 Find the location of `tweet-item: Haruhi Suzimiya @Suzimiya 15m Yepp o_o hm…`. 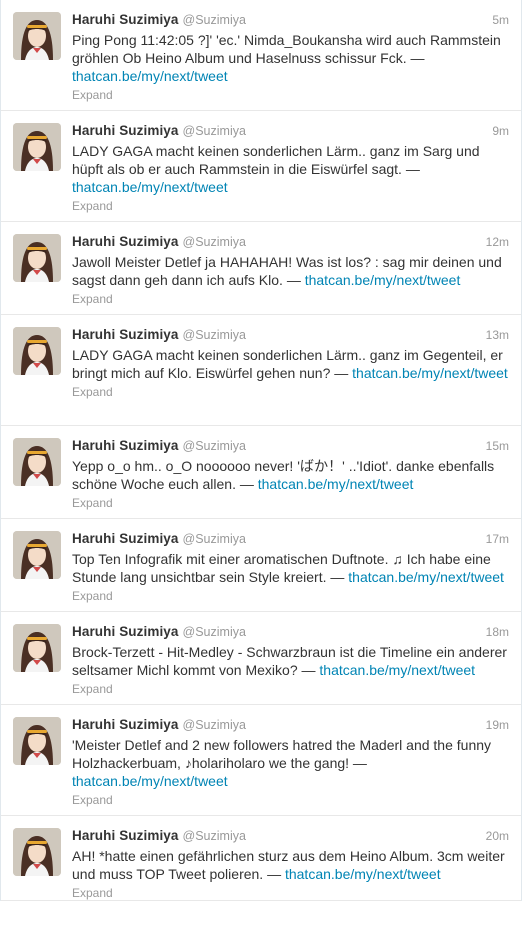

tweet-item: Haruhi Suzimiya @Suzimiya 15m Yepp o_o hm… is located at coordinates (261, 472).